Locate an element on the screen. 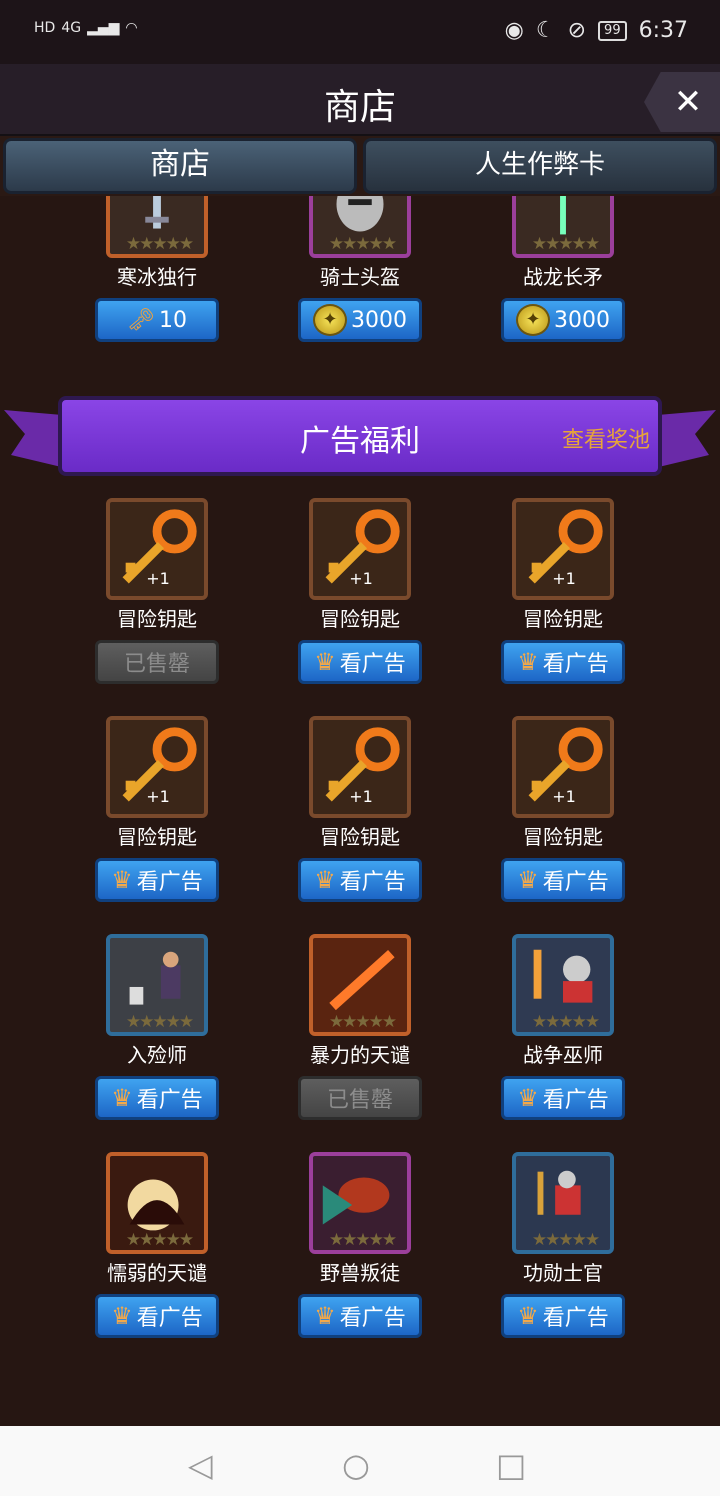  ad-item: ★★★★★ 懦弱的天谴 ♛ 看广告 is located at coordinates (157, 1245).